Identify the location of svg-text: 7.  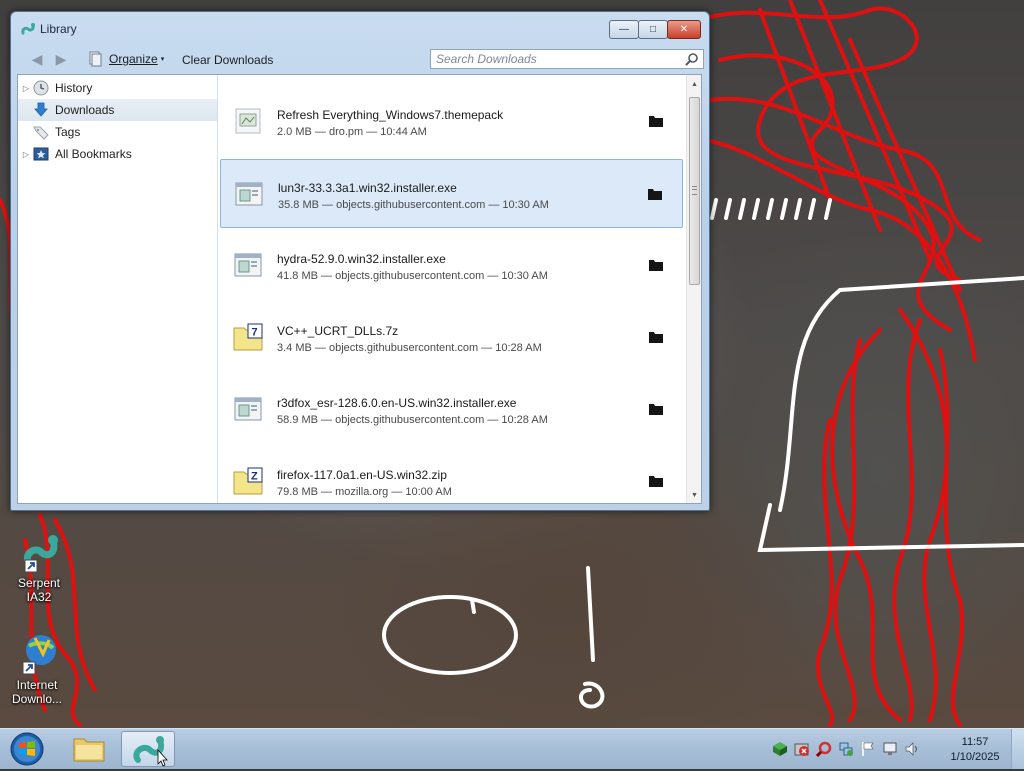
(255, 333).